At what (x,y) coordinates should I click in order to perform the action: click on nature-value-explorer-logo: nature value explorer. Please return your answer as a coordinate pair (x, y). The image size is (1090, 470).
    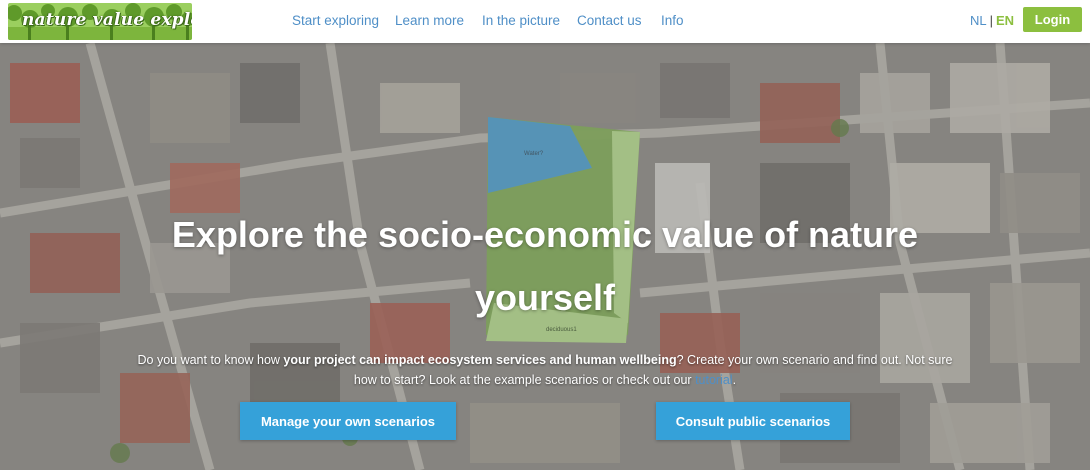
    Looking at the image, I should click on (100, 21).